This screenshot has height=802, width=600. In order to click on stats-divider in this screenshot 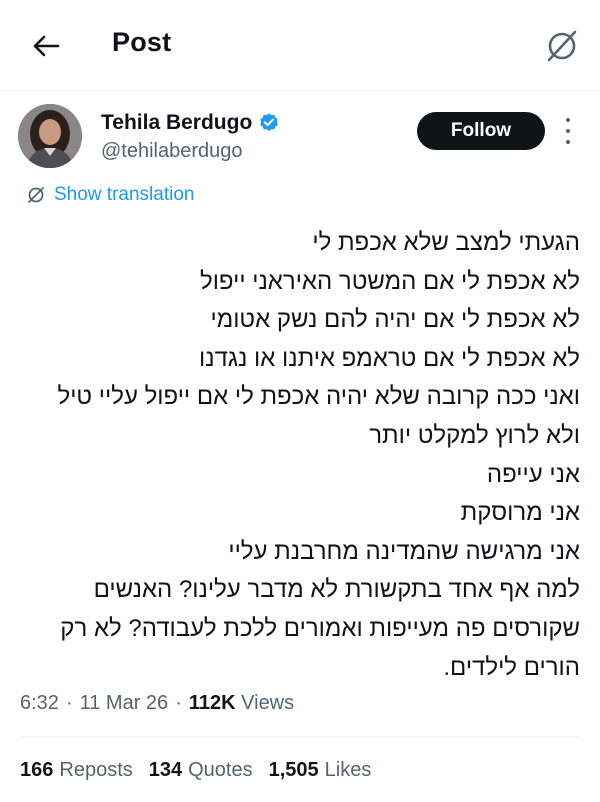, I will do `click(300, 736)`.